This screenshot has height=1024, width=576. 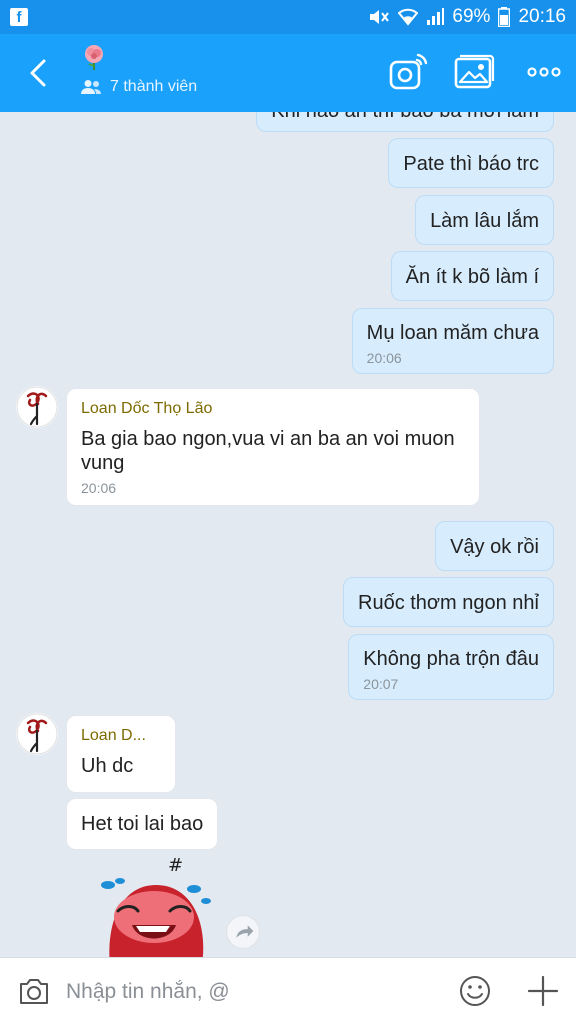 What do you see at coordinates (107, 766) in the screenshot?
I see `message-text: Uh dc` at bounding box center [107, 766].